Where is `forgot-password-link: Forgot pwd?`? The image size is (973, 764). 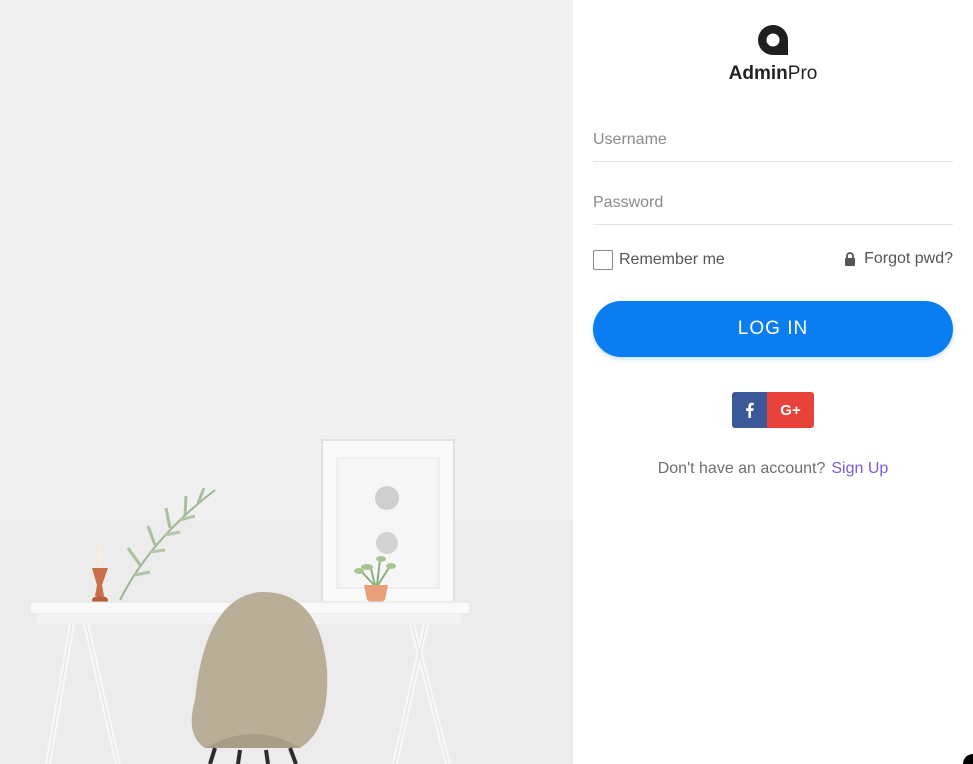 forgot-password-link: Forgot pwd? is located at coordinates (898, 259).